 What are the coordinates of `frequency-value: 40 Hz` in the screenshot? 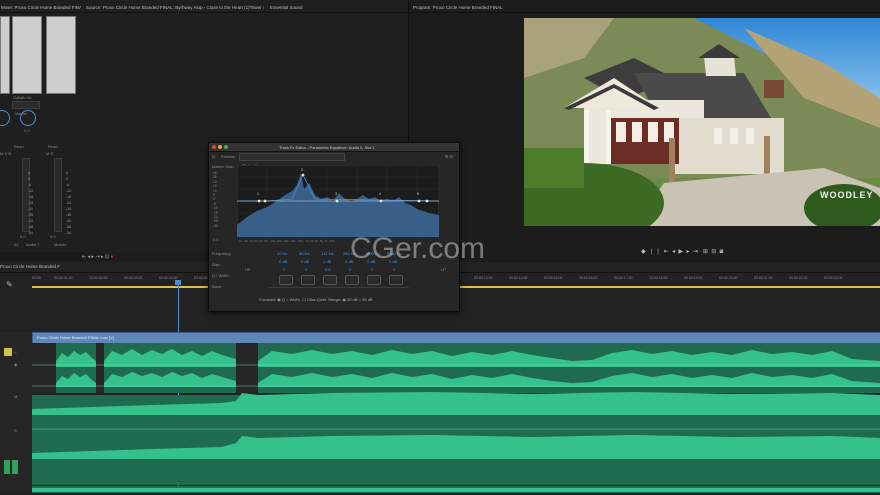 It's located at (282, 253).